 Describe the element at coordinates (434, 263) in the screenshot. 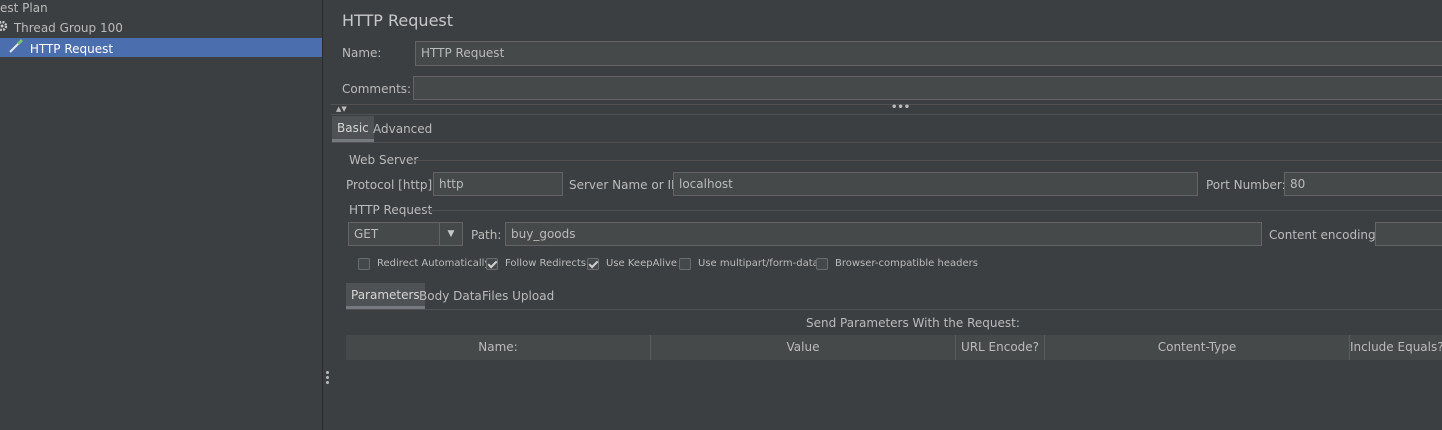

I see `redirect-automatically-label: Redirect Automatically` at that location.